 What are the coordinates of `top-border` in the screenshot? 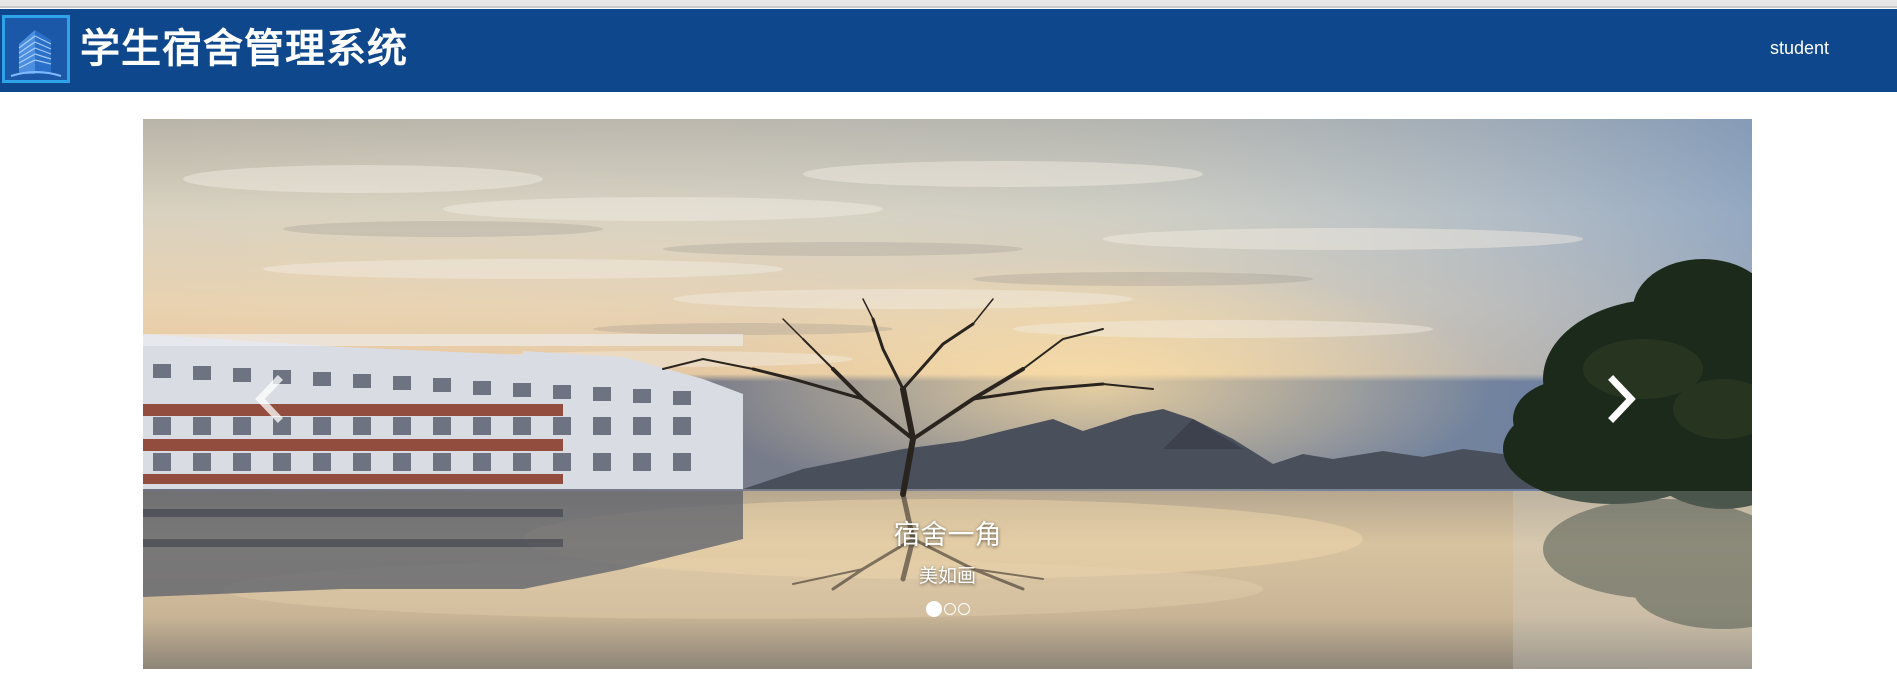 It's located at (948, 4).